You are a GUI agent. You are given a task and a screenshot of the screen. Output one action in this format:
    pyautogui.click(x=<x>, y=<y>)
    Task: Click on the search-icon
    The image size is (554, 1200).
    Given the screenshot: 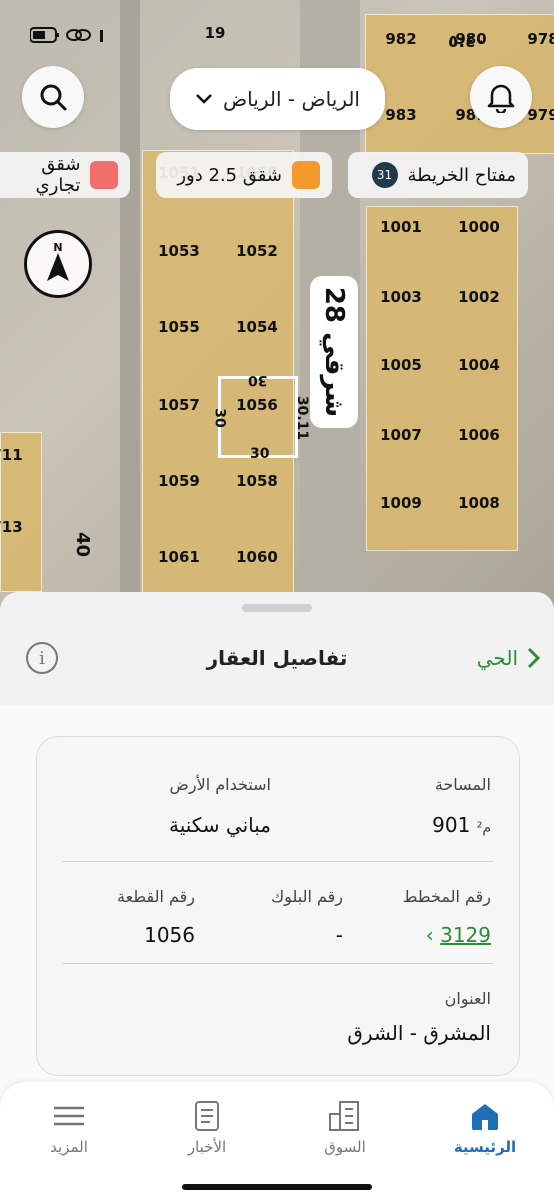 What is the action you would take?
    pyautogui.click(x=53, y=97)
    